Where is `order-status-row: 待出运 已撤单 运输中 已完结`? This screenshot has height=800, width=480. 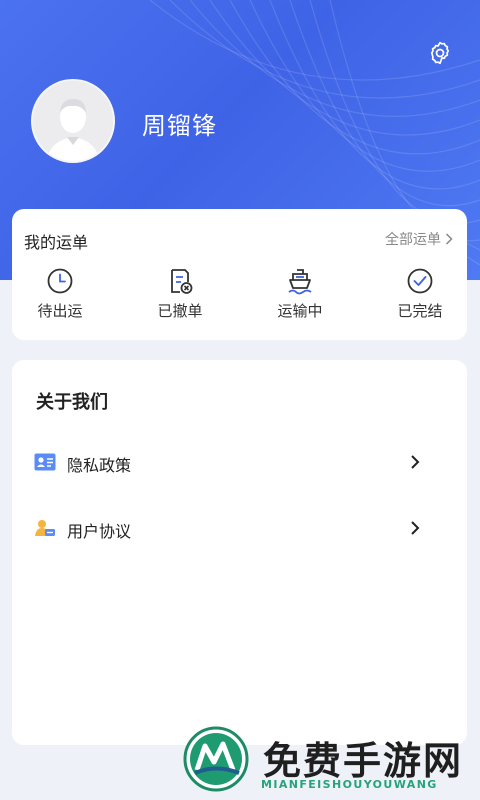 order-status-row: 待出运 已撤单 运输中 已完结 is located at coordinates (239, 297).